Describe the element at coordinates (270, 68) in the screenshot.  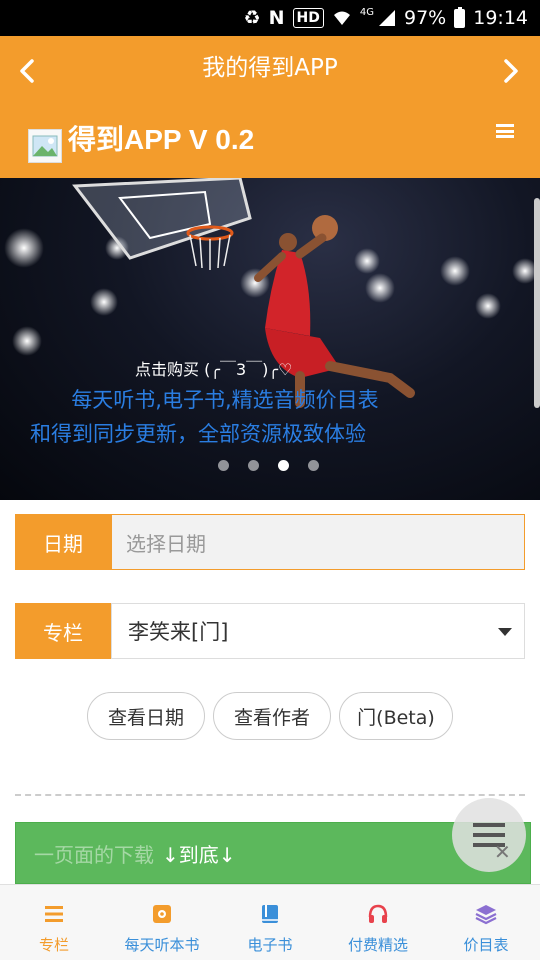
I see `page-title: 我的得到APP` at that location.